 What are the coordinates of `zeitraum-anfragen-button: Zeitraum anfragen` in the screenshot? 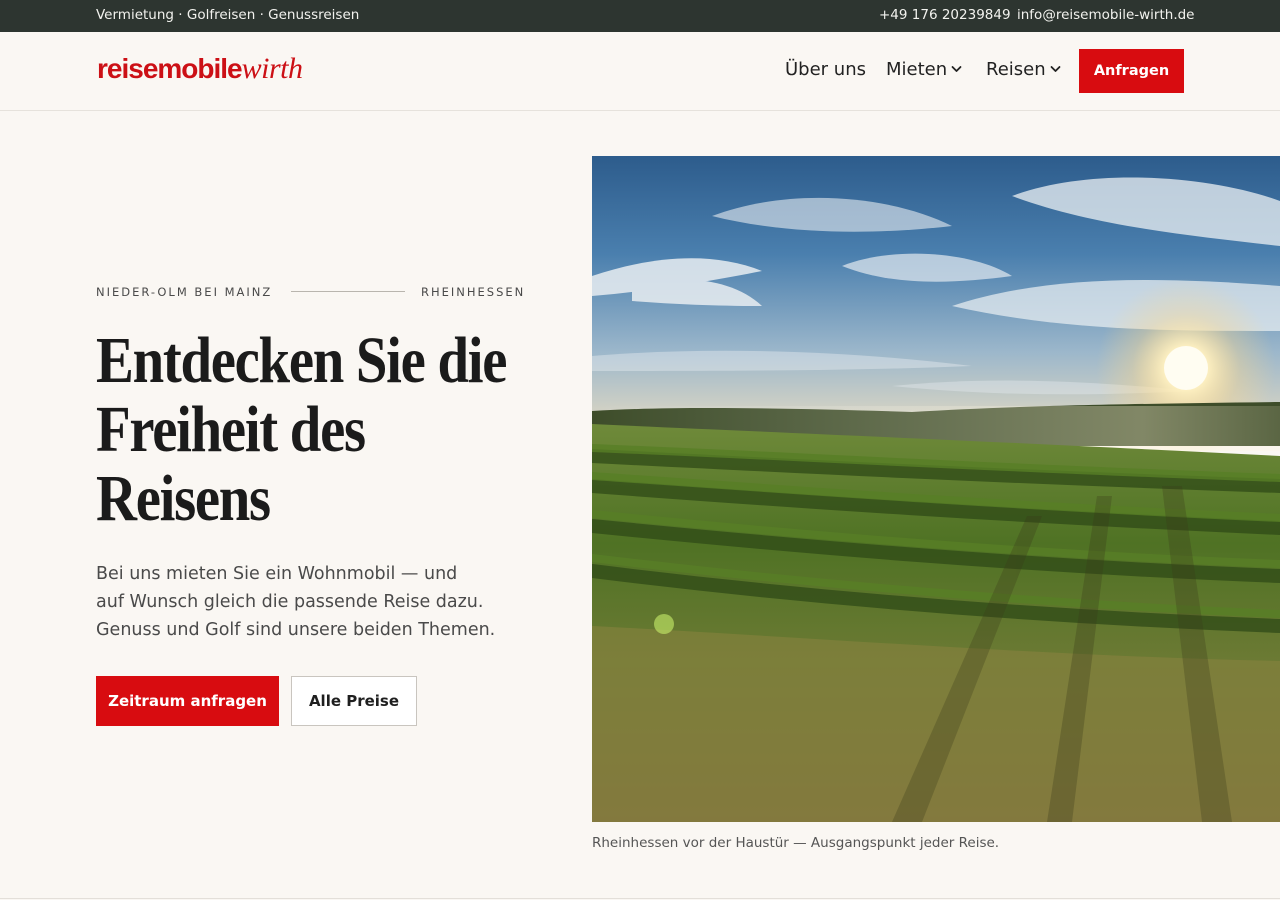 It's located at (187, 701).